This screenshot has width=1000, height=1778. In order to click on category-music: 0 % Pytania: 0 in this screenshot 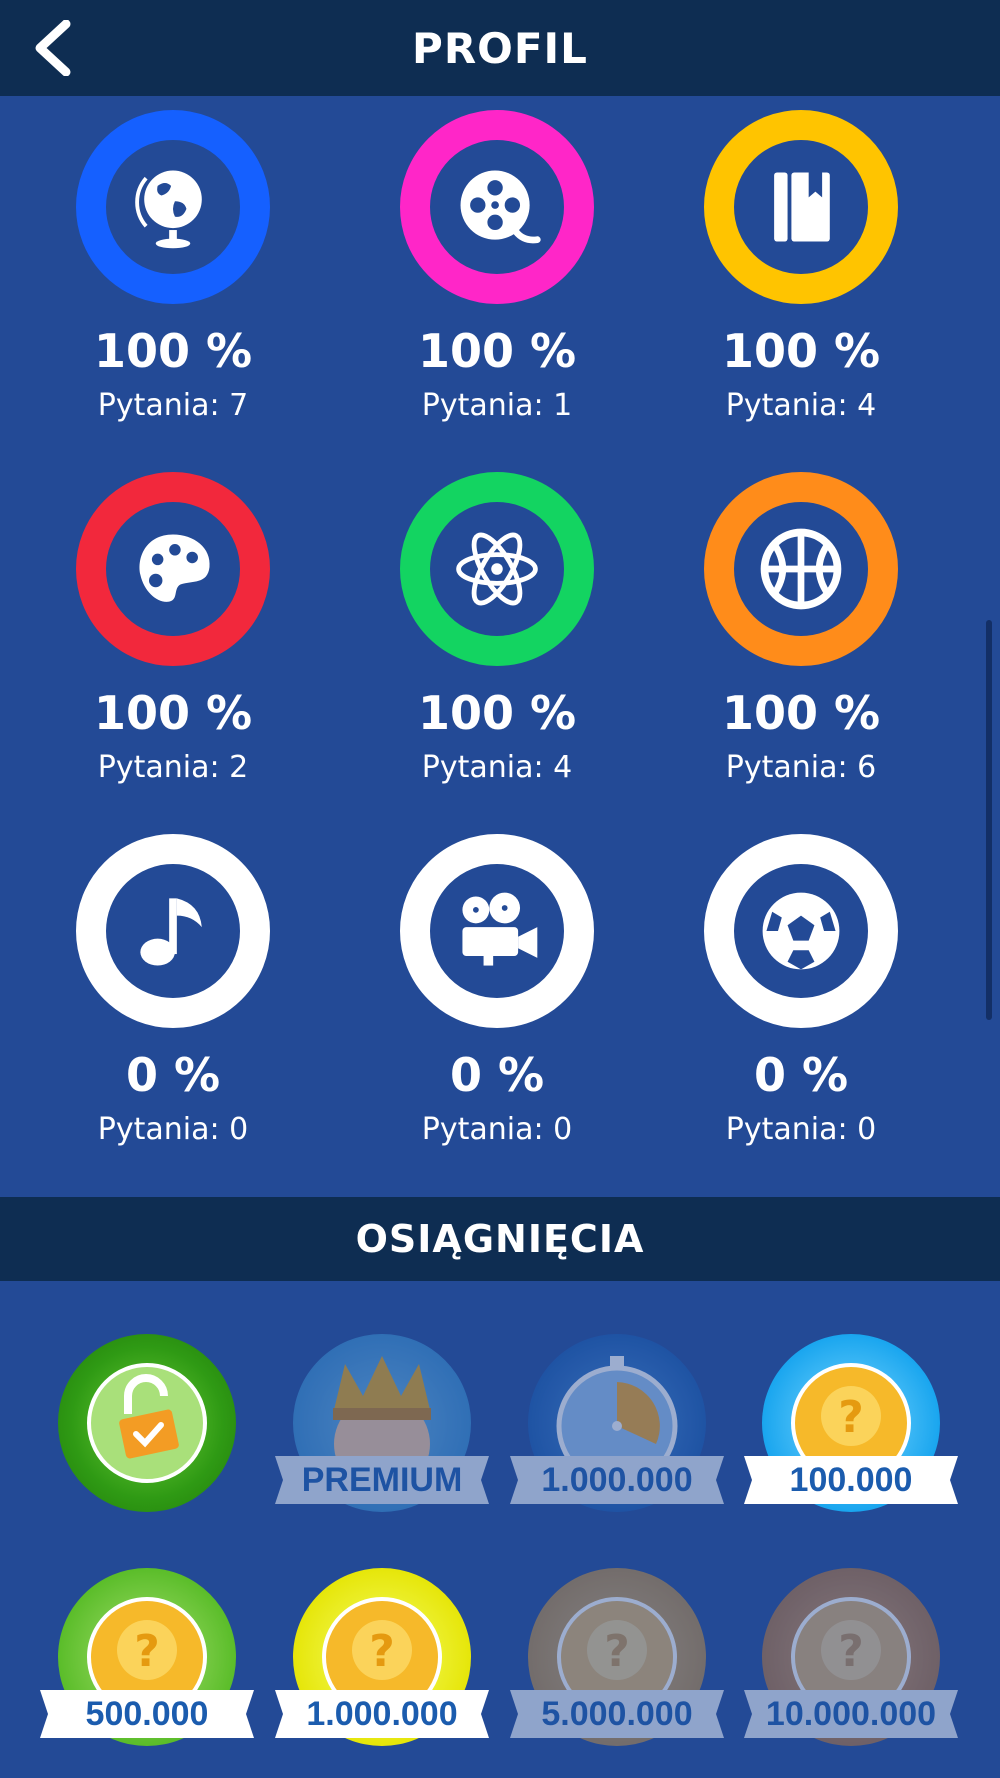, I will do `click(173, 991)`.